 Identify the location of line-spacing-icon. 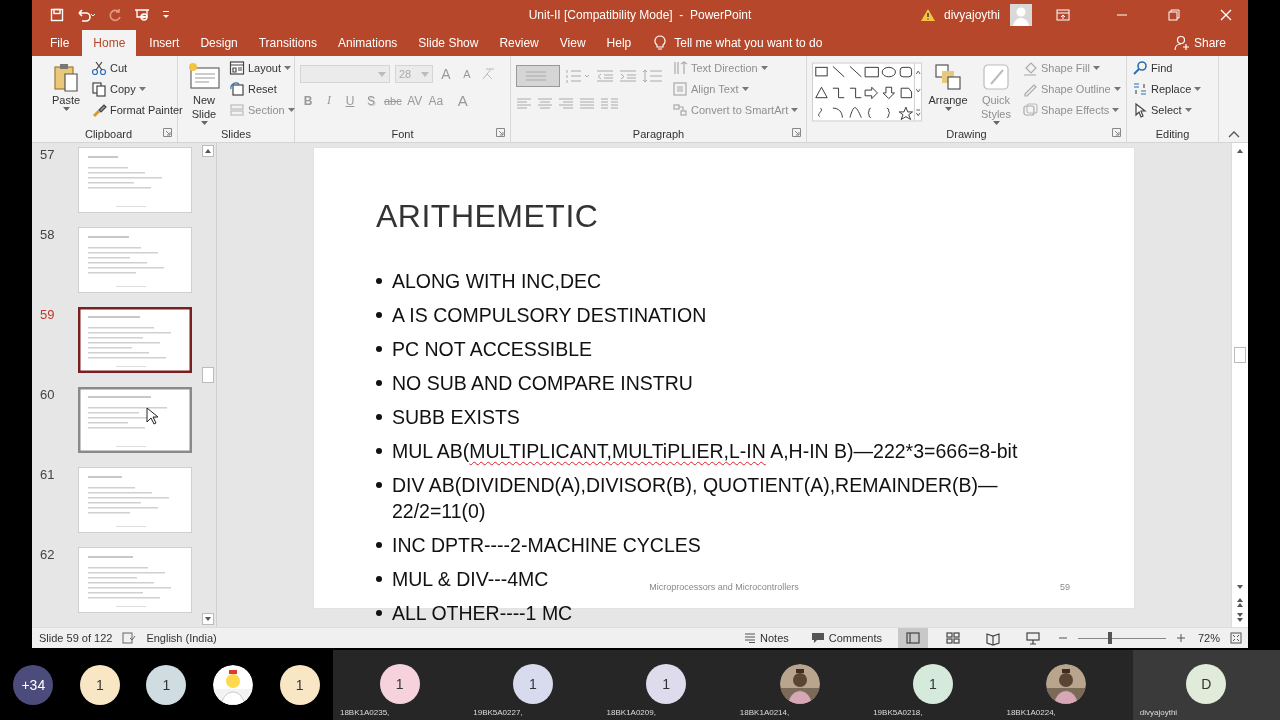
(653, 76).